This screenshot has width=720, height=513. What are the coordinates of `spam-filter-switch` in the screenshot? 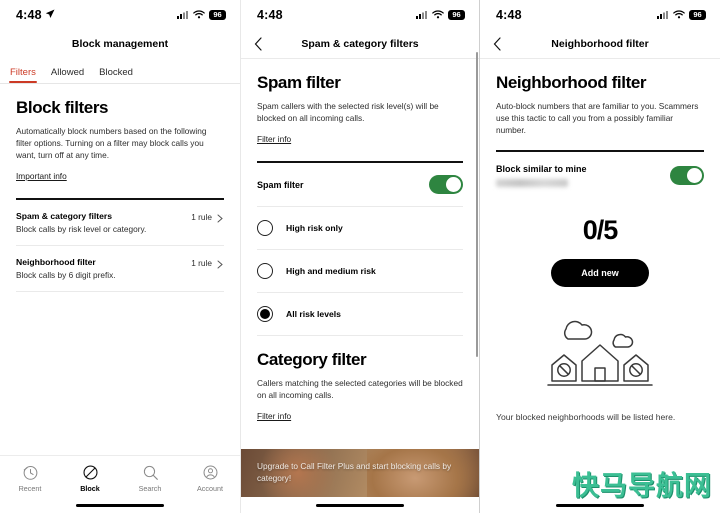 It's located at (446, 185).